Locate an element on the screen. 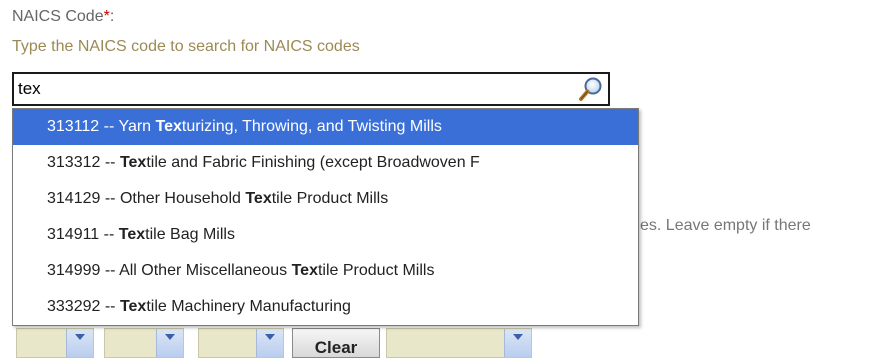  suggestion-code: 313312 is located at coordinates (74, 162).